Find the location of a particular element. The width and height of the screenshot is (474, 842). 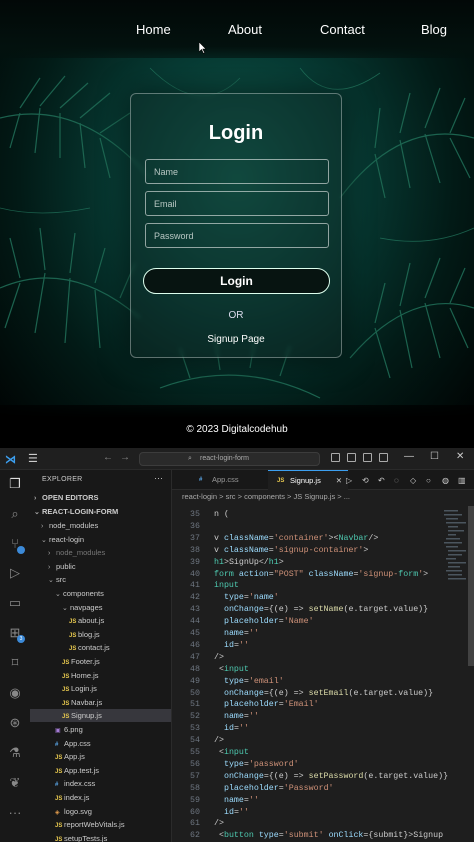

explorer-more-icon: ··· is located at coordinates (158, 478).